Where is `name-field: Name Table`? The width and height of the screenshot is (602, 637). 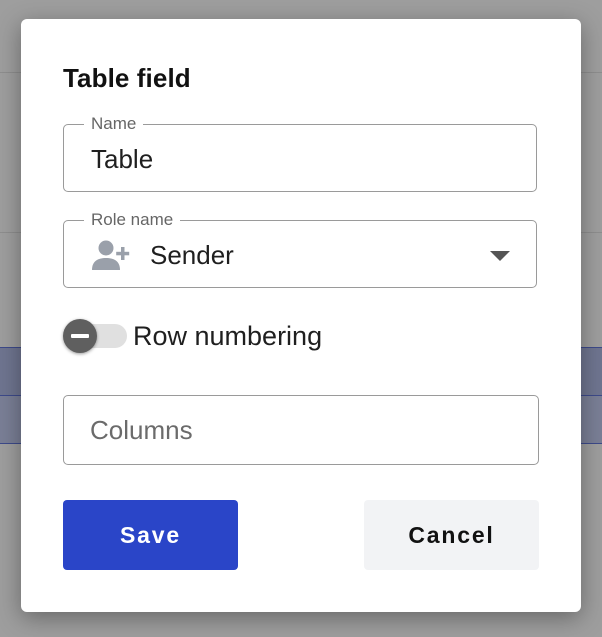
name-field: Name Table is located at coordinates (300, 152).